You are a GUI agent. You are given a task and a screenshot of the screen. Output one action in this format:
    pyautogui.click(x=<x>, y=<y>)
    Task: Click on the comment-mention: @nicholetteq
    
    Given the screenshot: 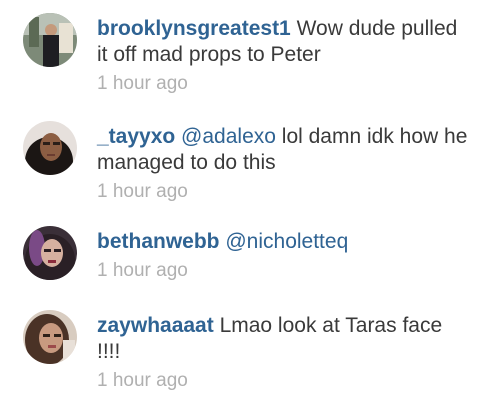 What is the action you would take?
    pyautogui.click(x=284, y=241)
    